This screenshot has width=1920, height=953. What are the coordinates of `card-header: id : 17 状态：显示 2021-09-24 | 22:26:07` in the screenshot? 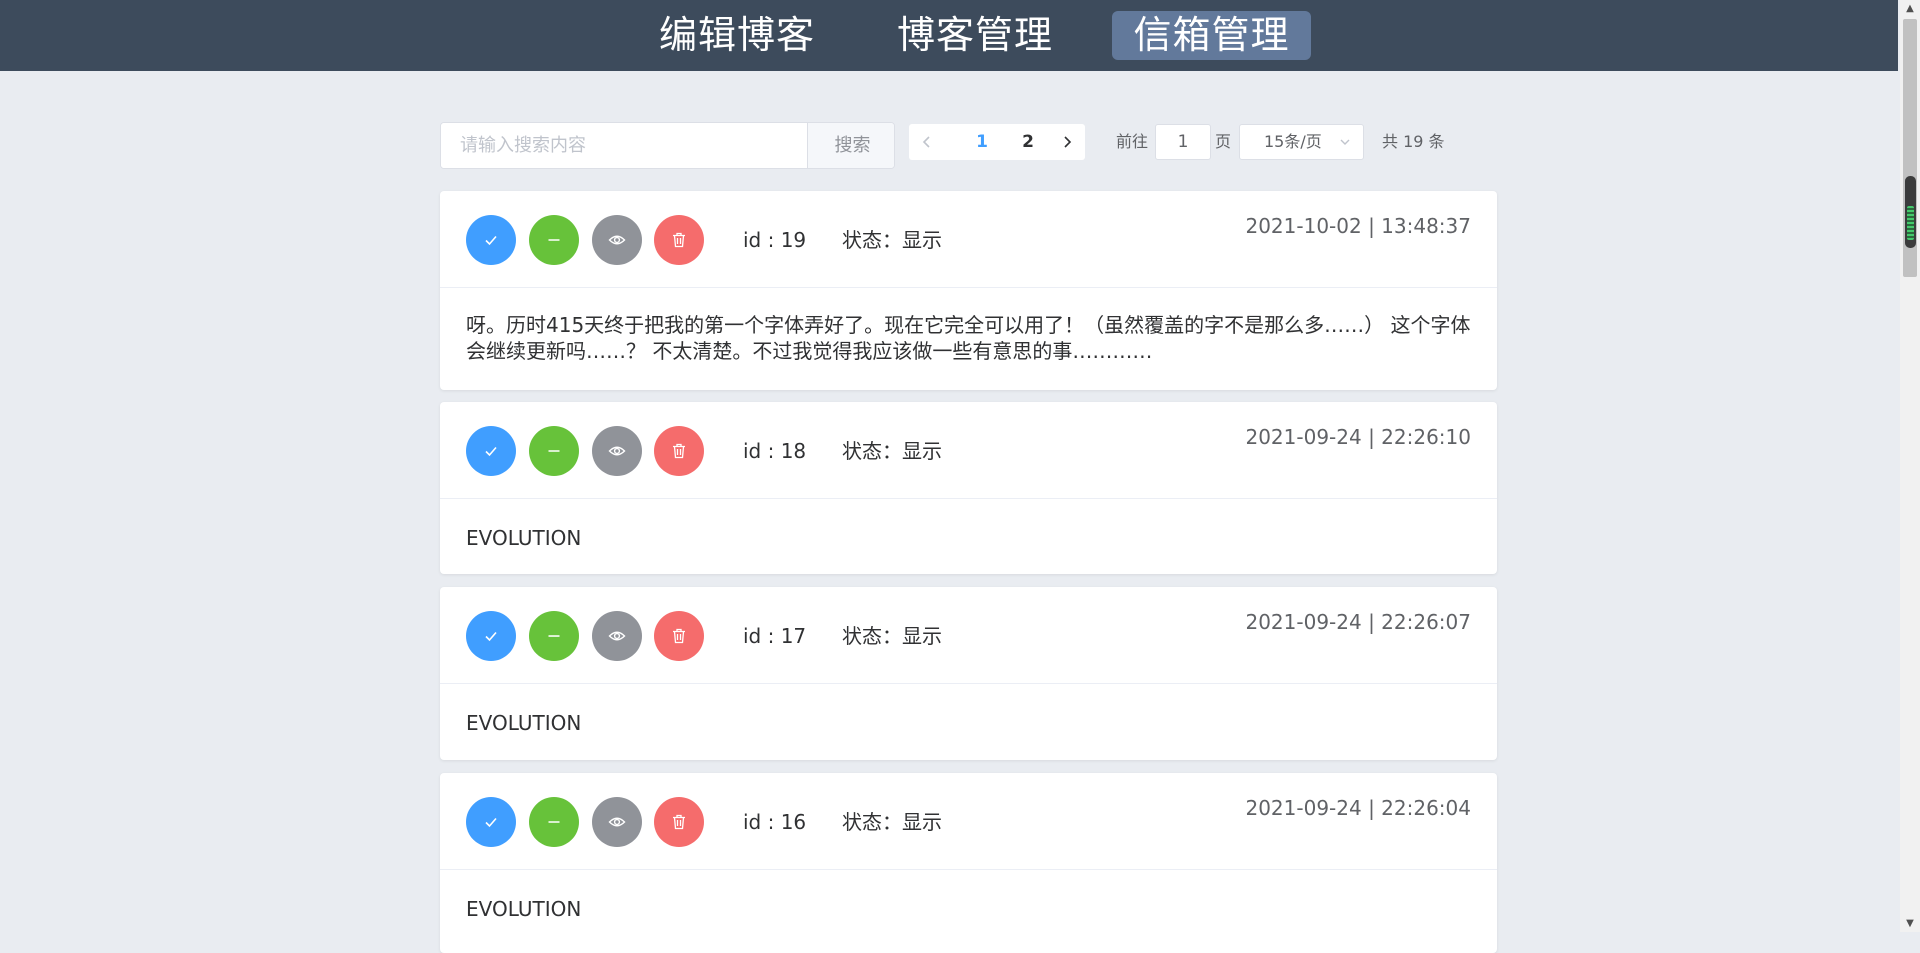 It's located at (968, 635).